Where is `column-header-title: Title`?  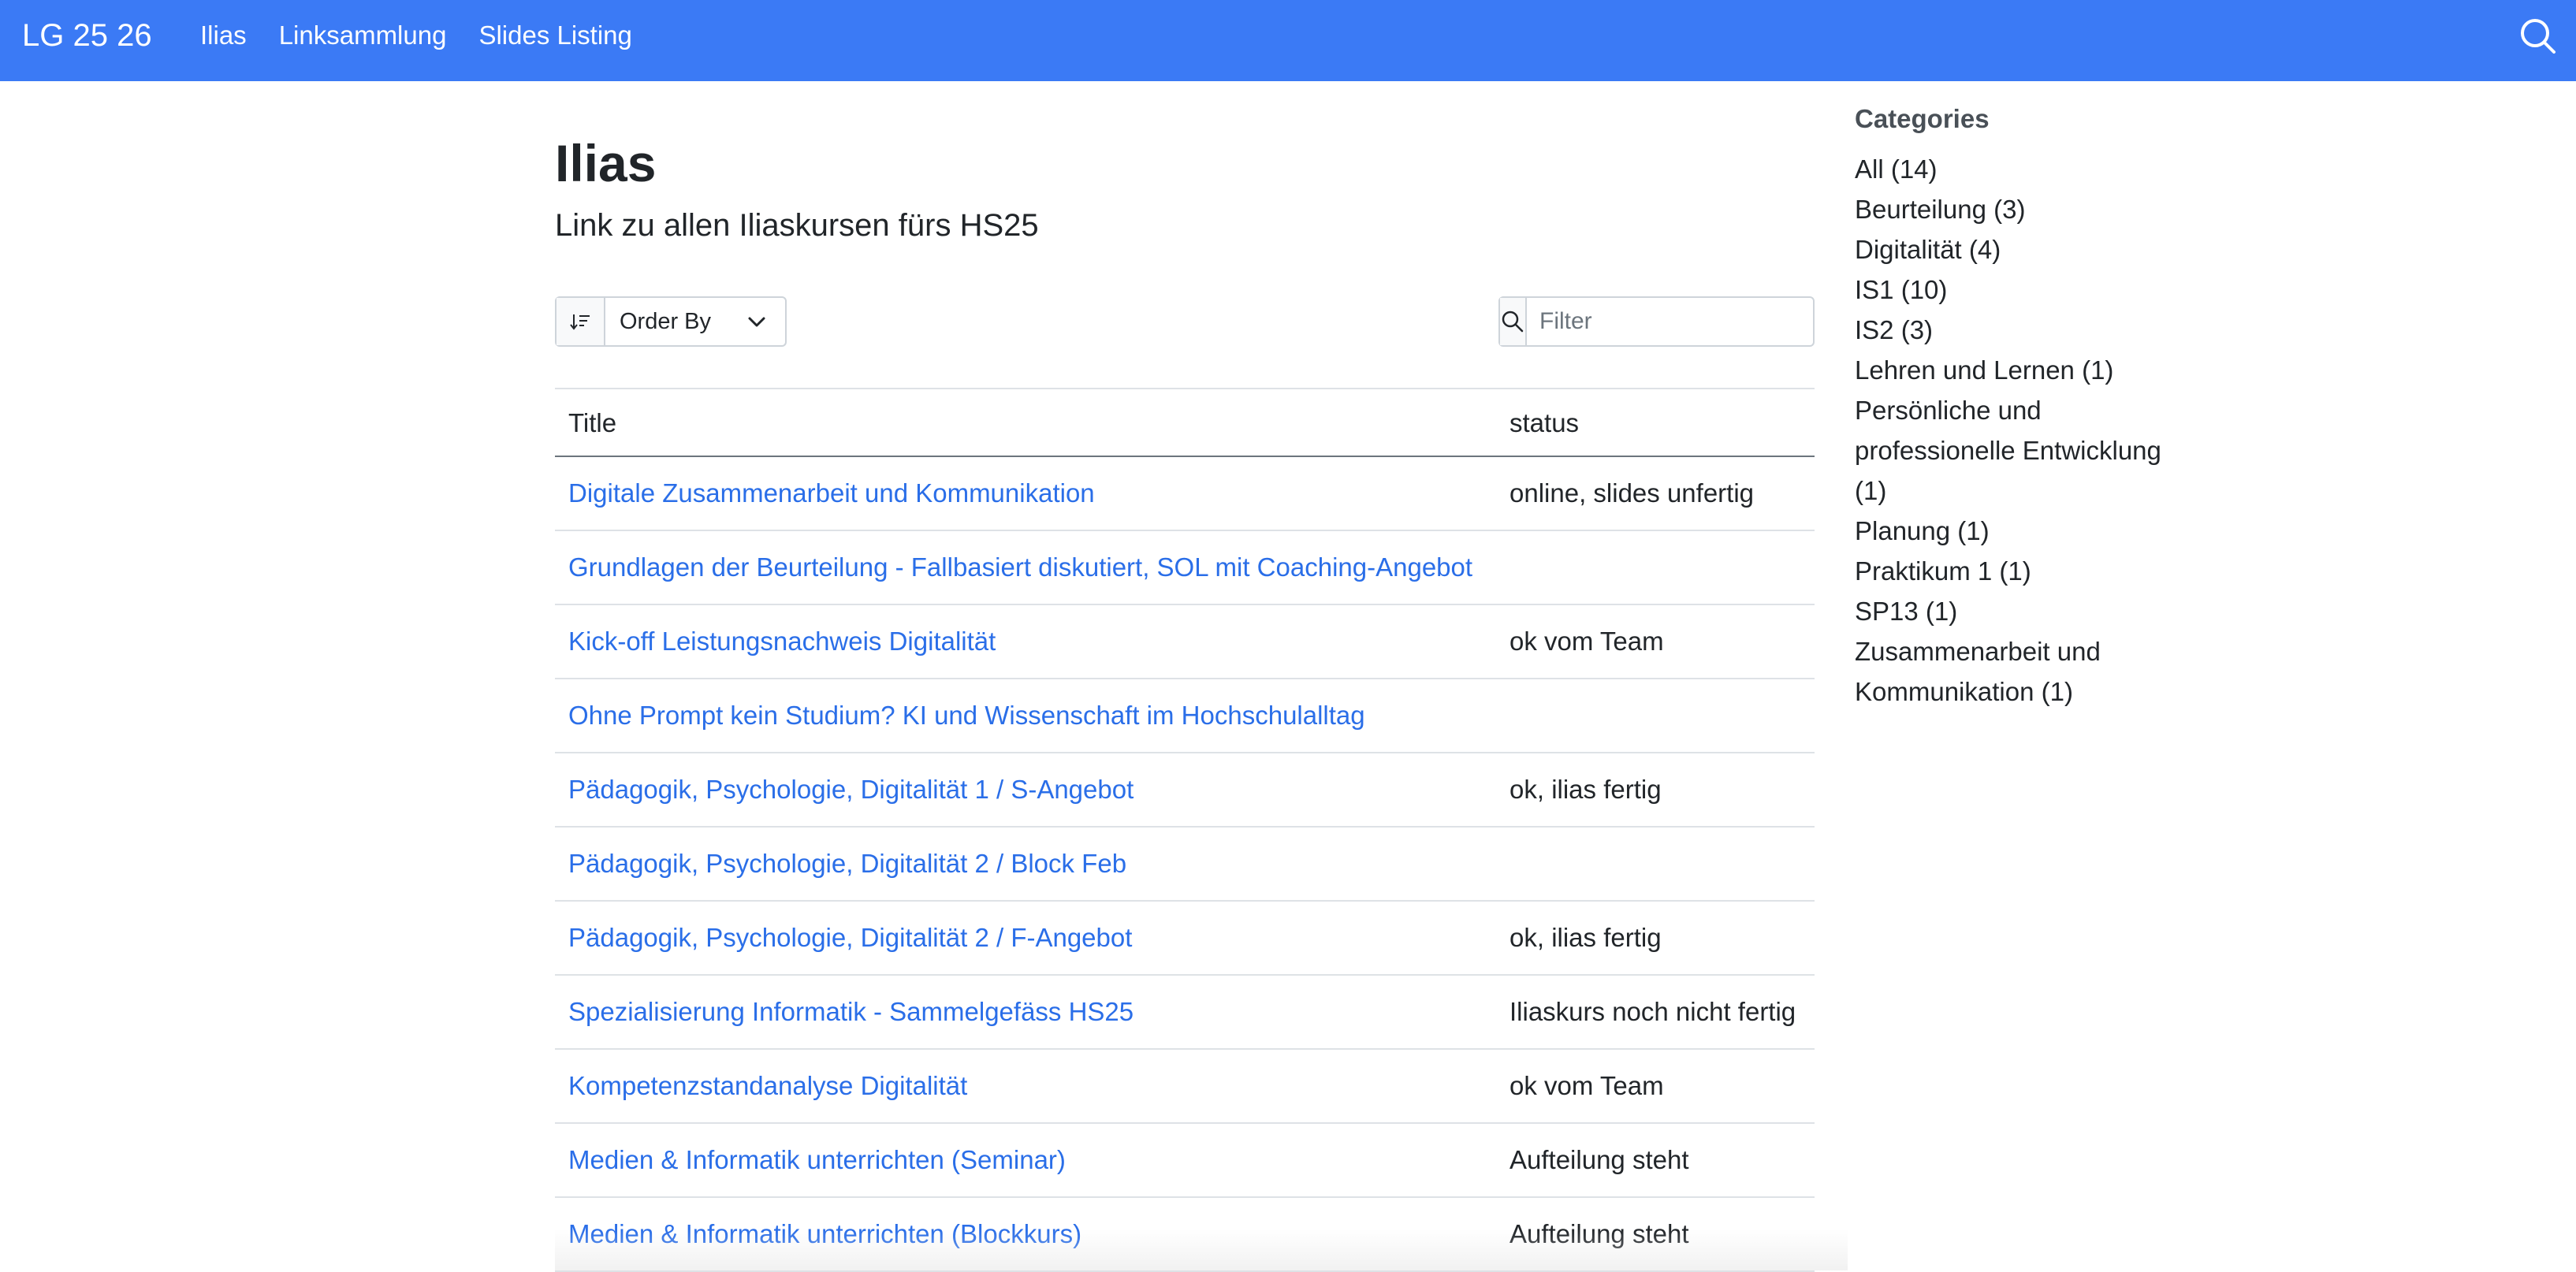
column-header-title: Title is located at coordinates (1025, 423).